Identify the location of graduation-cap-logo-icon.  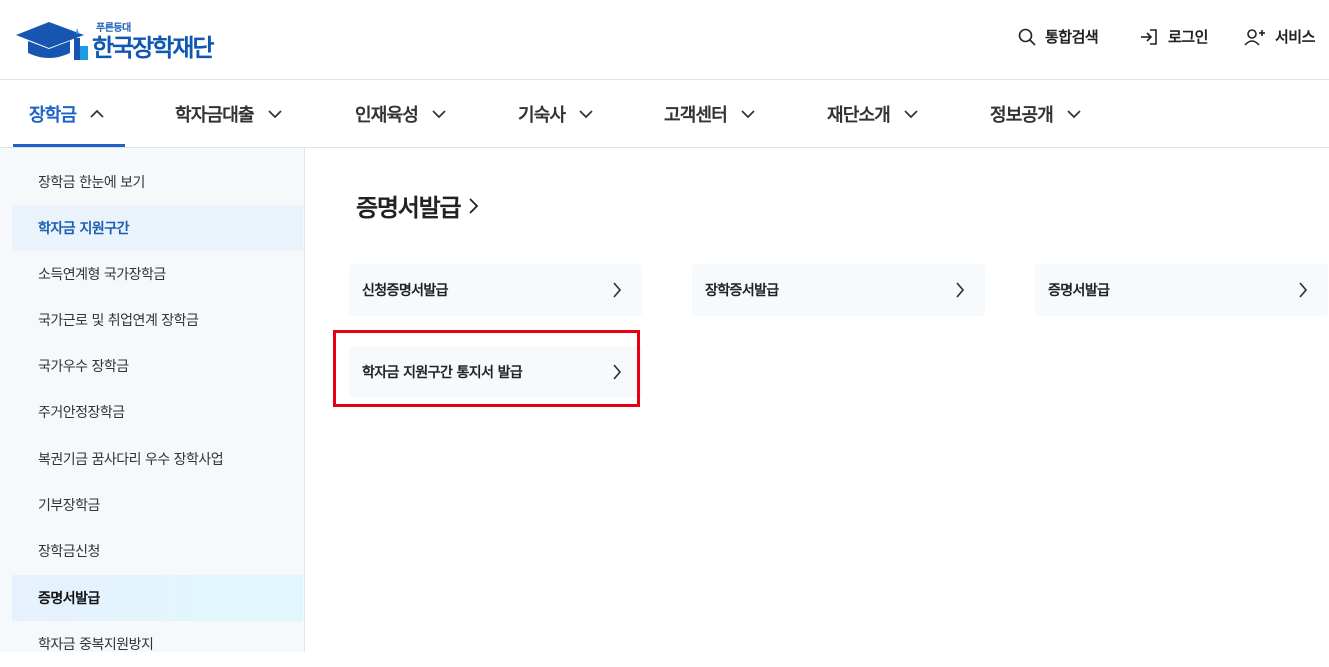
(53, 39).